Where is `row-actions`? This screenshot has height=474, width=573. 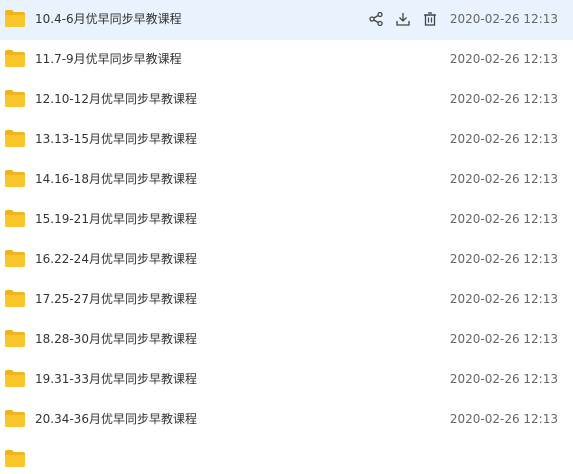 row-actions is located at coordinates (406, 19).